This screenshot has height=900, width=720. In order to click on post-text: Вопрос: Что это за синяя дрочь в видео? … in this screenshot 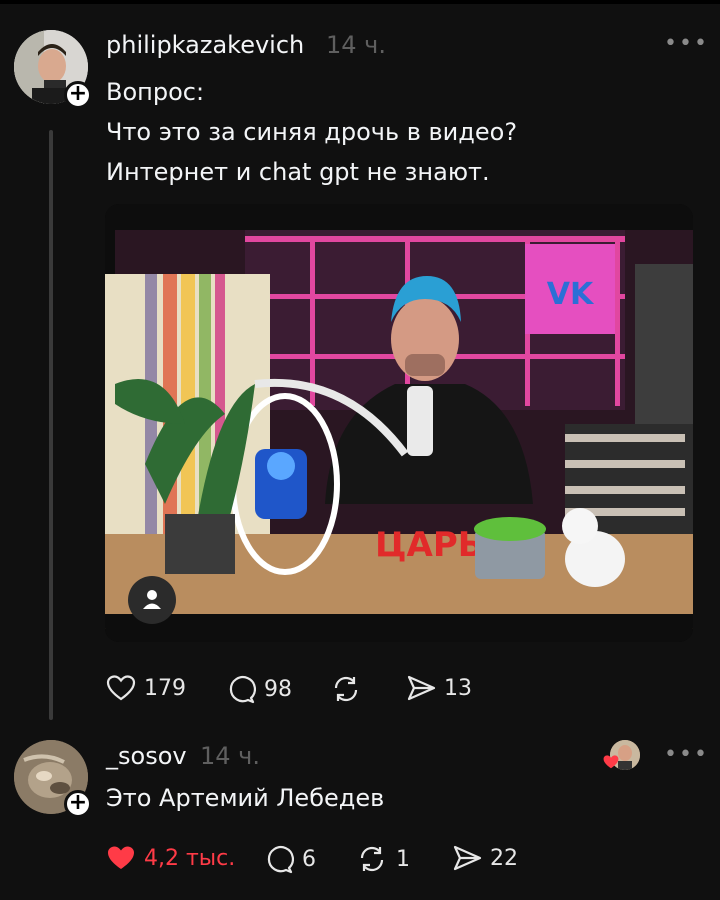, I will do `click(311, 132)`.